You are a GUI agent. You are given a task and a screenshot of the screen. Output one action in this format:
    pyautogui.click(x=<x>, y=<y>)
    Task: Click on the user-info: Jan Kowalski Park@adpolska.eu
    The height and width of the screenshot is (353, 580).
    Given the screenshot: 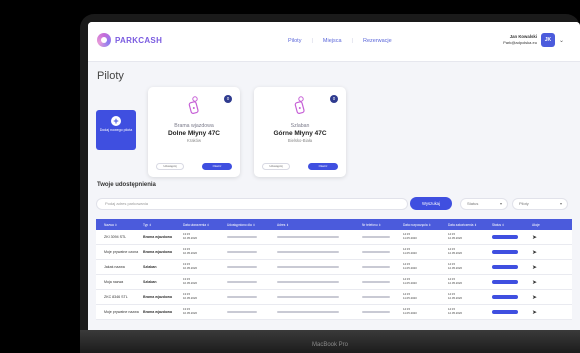 What is the action you would take?
    pyautogui.click(x=520, y=40)
    